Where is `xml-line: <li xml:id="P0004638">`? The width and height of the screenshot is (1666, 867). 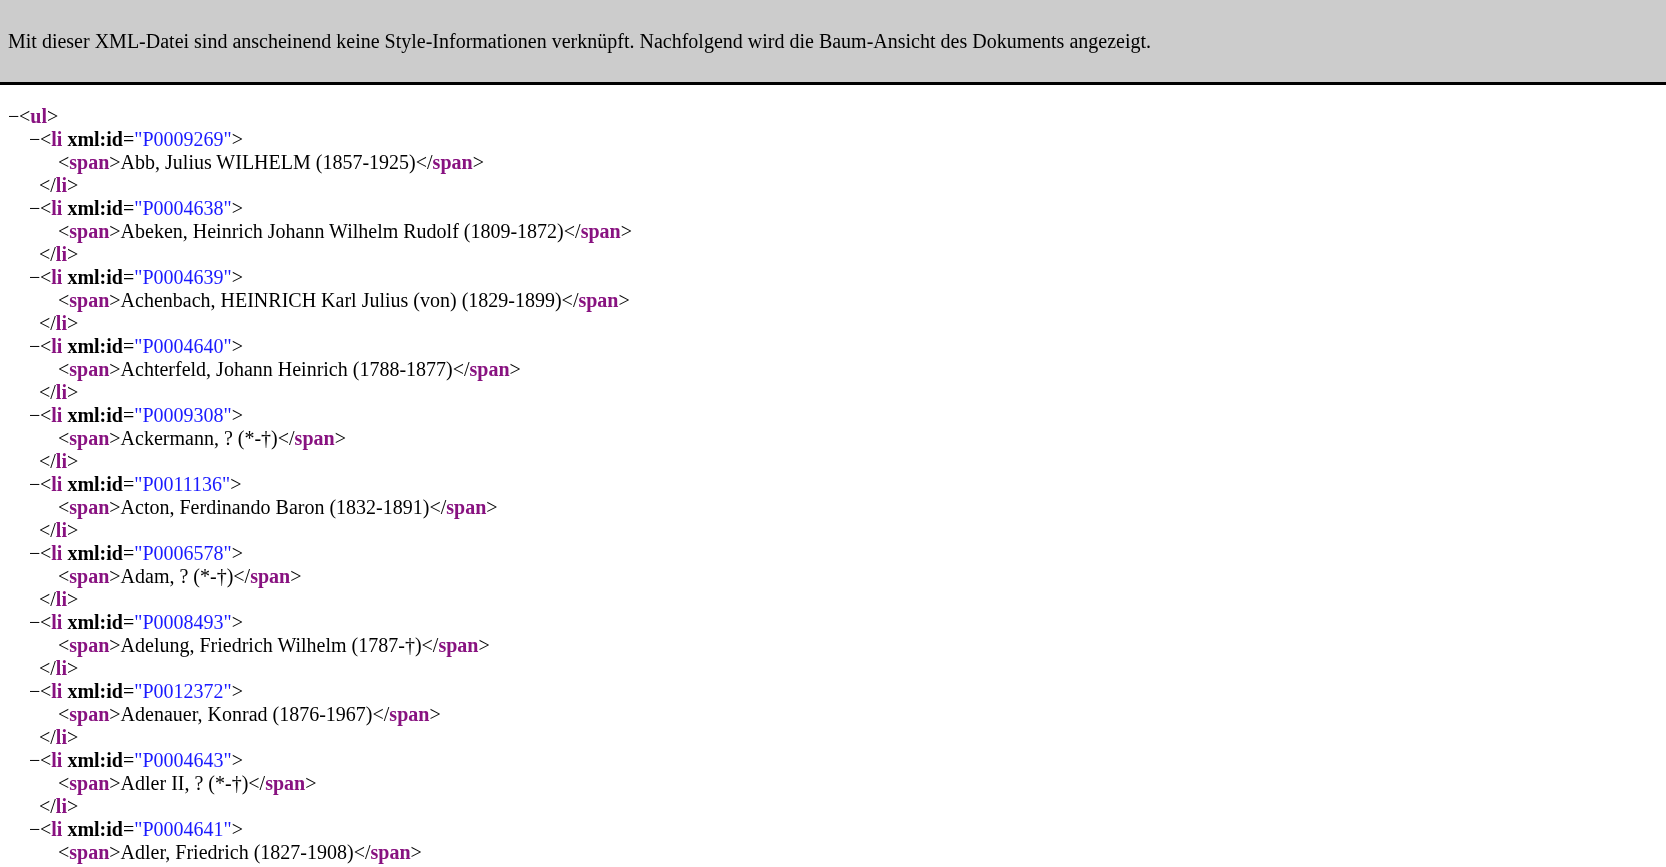
xml-line: <li xml:id="P0004638"> is located at coordinates (141, 208).